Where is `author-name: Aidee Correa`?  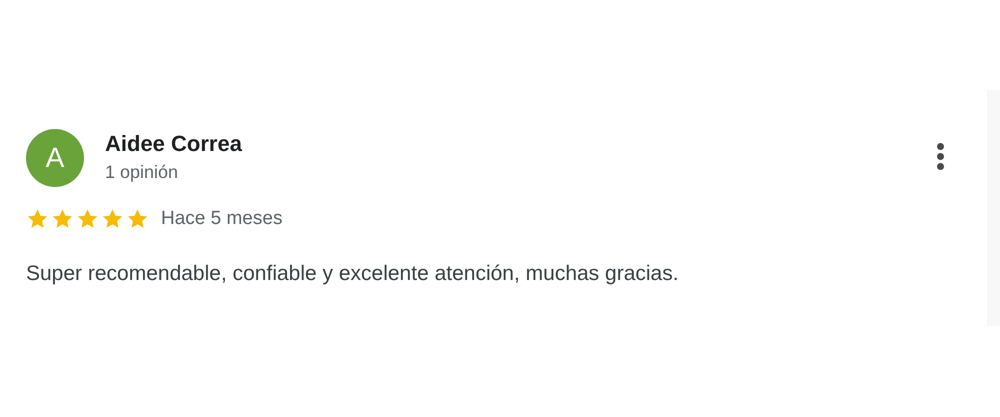 author-name: Aidee Correa is located at coordinates (173, 144).